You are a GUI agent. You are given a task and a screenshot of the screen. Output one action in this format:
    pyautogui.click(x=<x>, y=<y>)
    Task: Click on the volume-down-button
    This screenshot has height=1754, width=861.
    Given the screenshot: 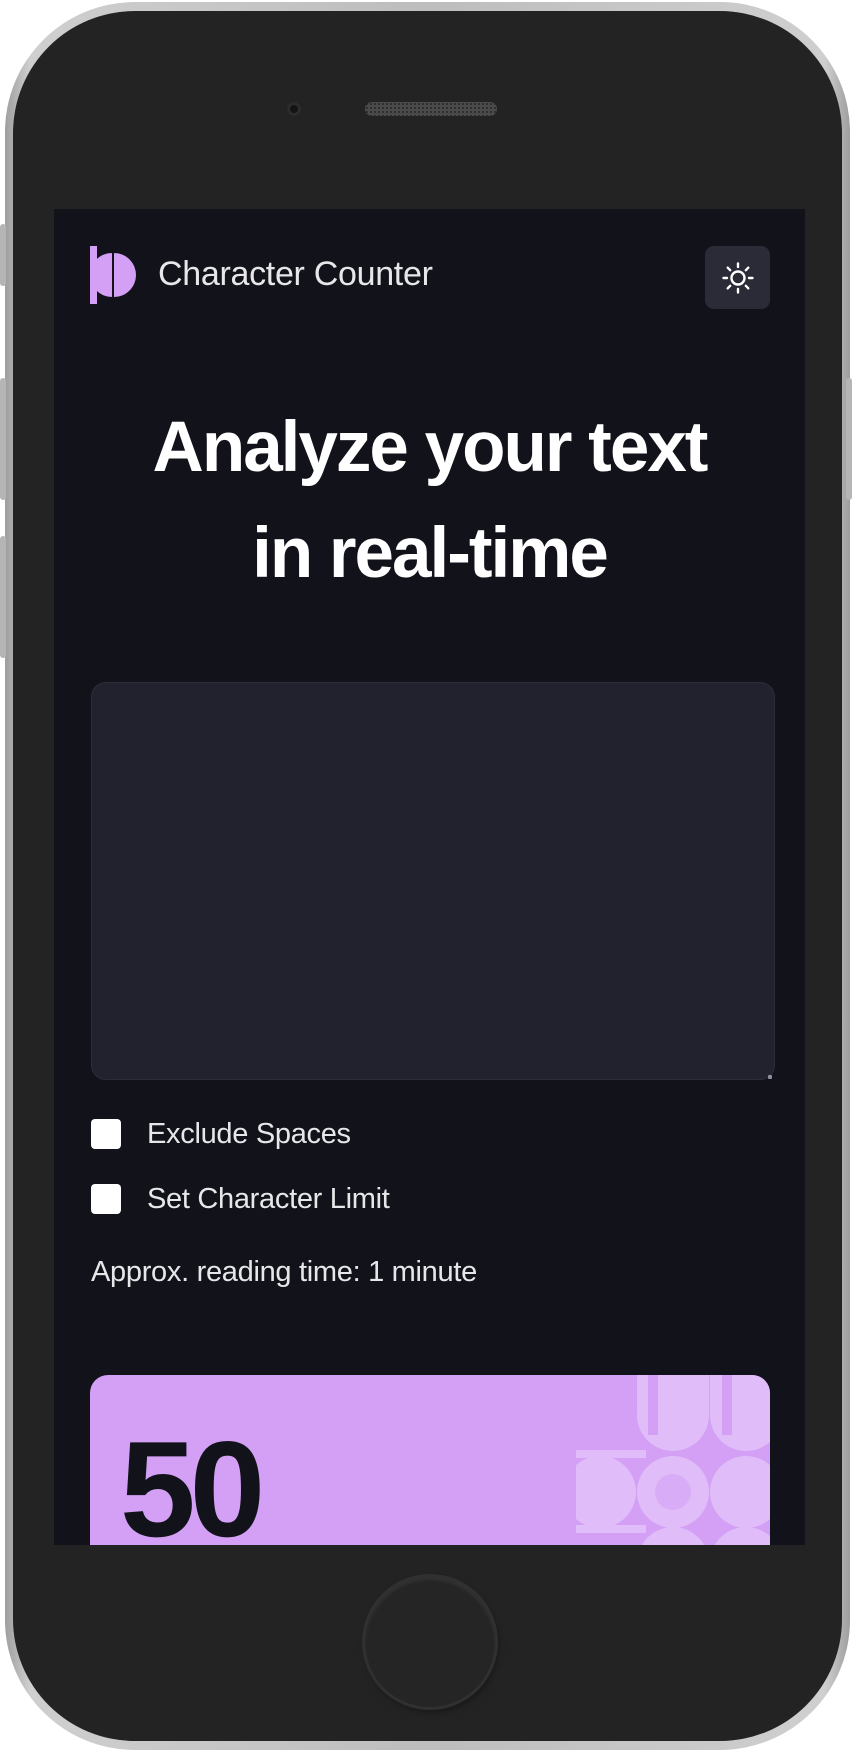 What is the action you would take?
    pyautogui.click(x=3, y=597)
    